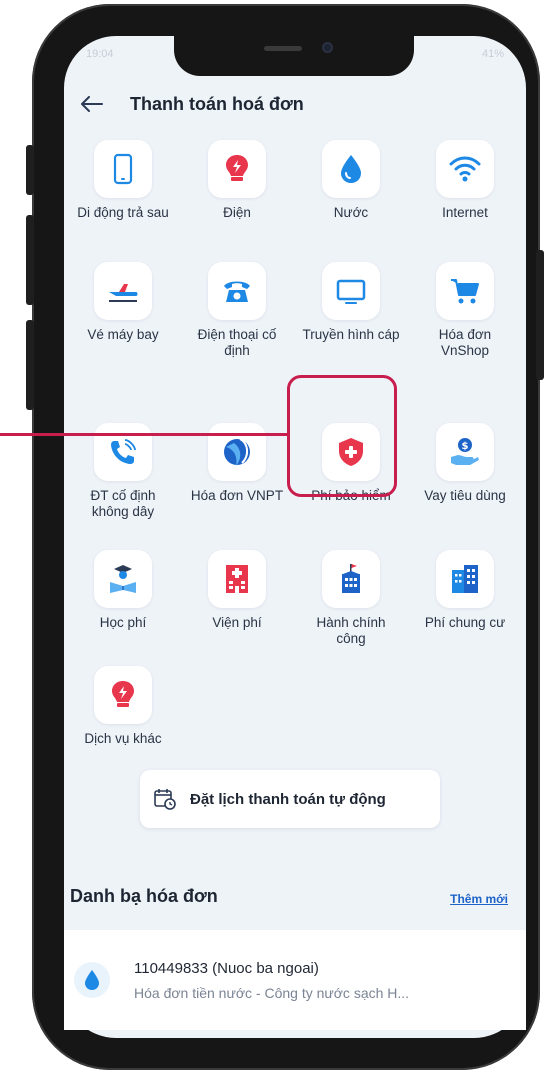 Image resolution: width=550 pixels, height=1073 pixels. I want to click on apartment-icon, so click(465, 579).